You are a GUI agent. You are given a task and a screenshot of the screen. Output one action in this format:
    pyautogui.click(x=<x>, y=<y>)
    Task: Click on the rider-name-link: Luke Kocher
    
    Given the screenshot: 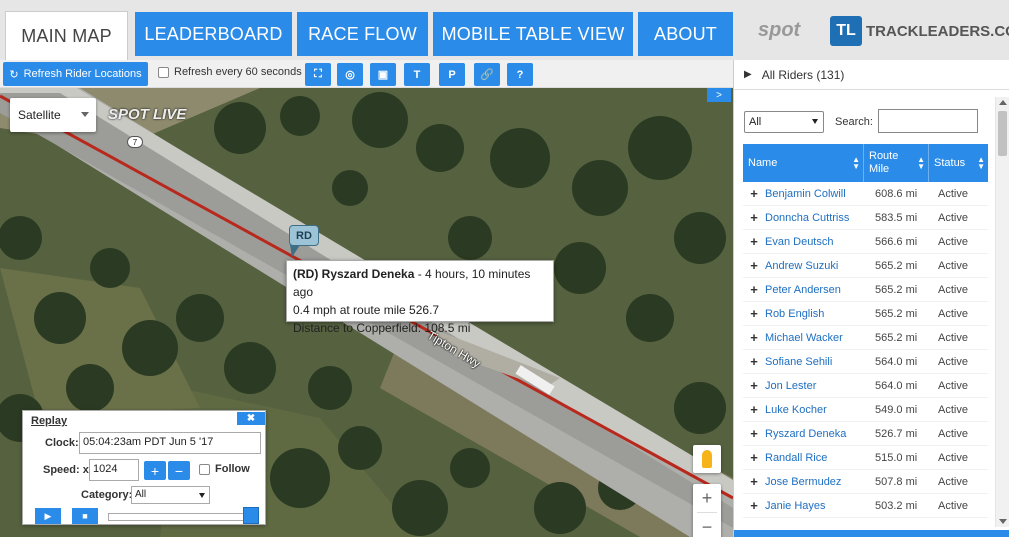 What is the action you would take?
    pyautogui.click(x=816, y=410)
    